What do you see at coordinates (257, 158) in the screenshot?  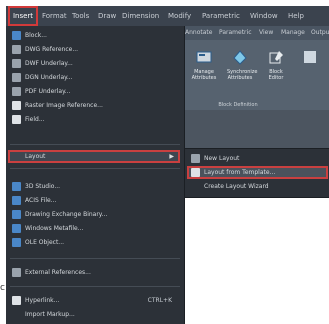 I see `submenu-item-new-layout: New Layout` at bounding box center [257, 158].